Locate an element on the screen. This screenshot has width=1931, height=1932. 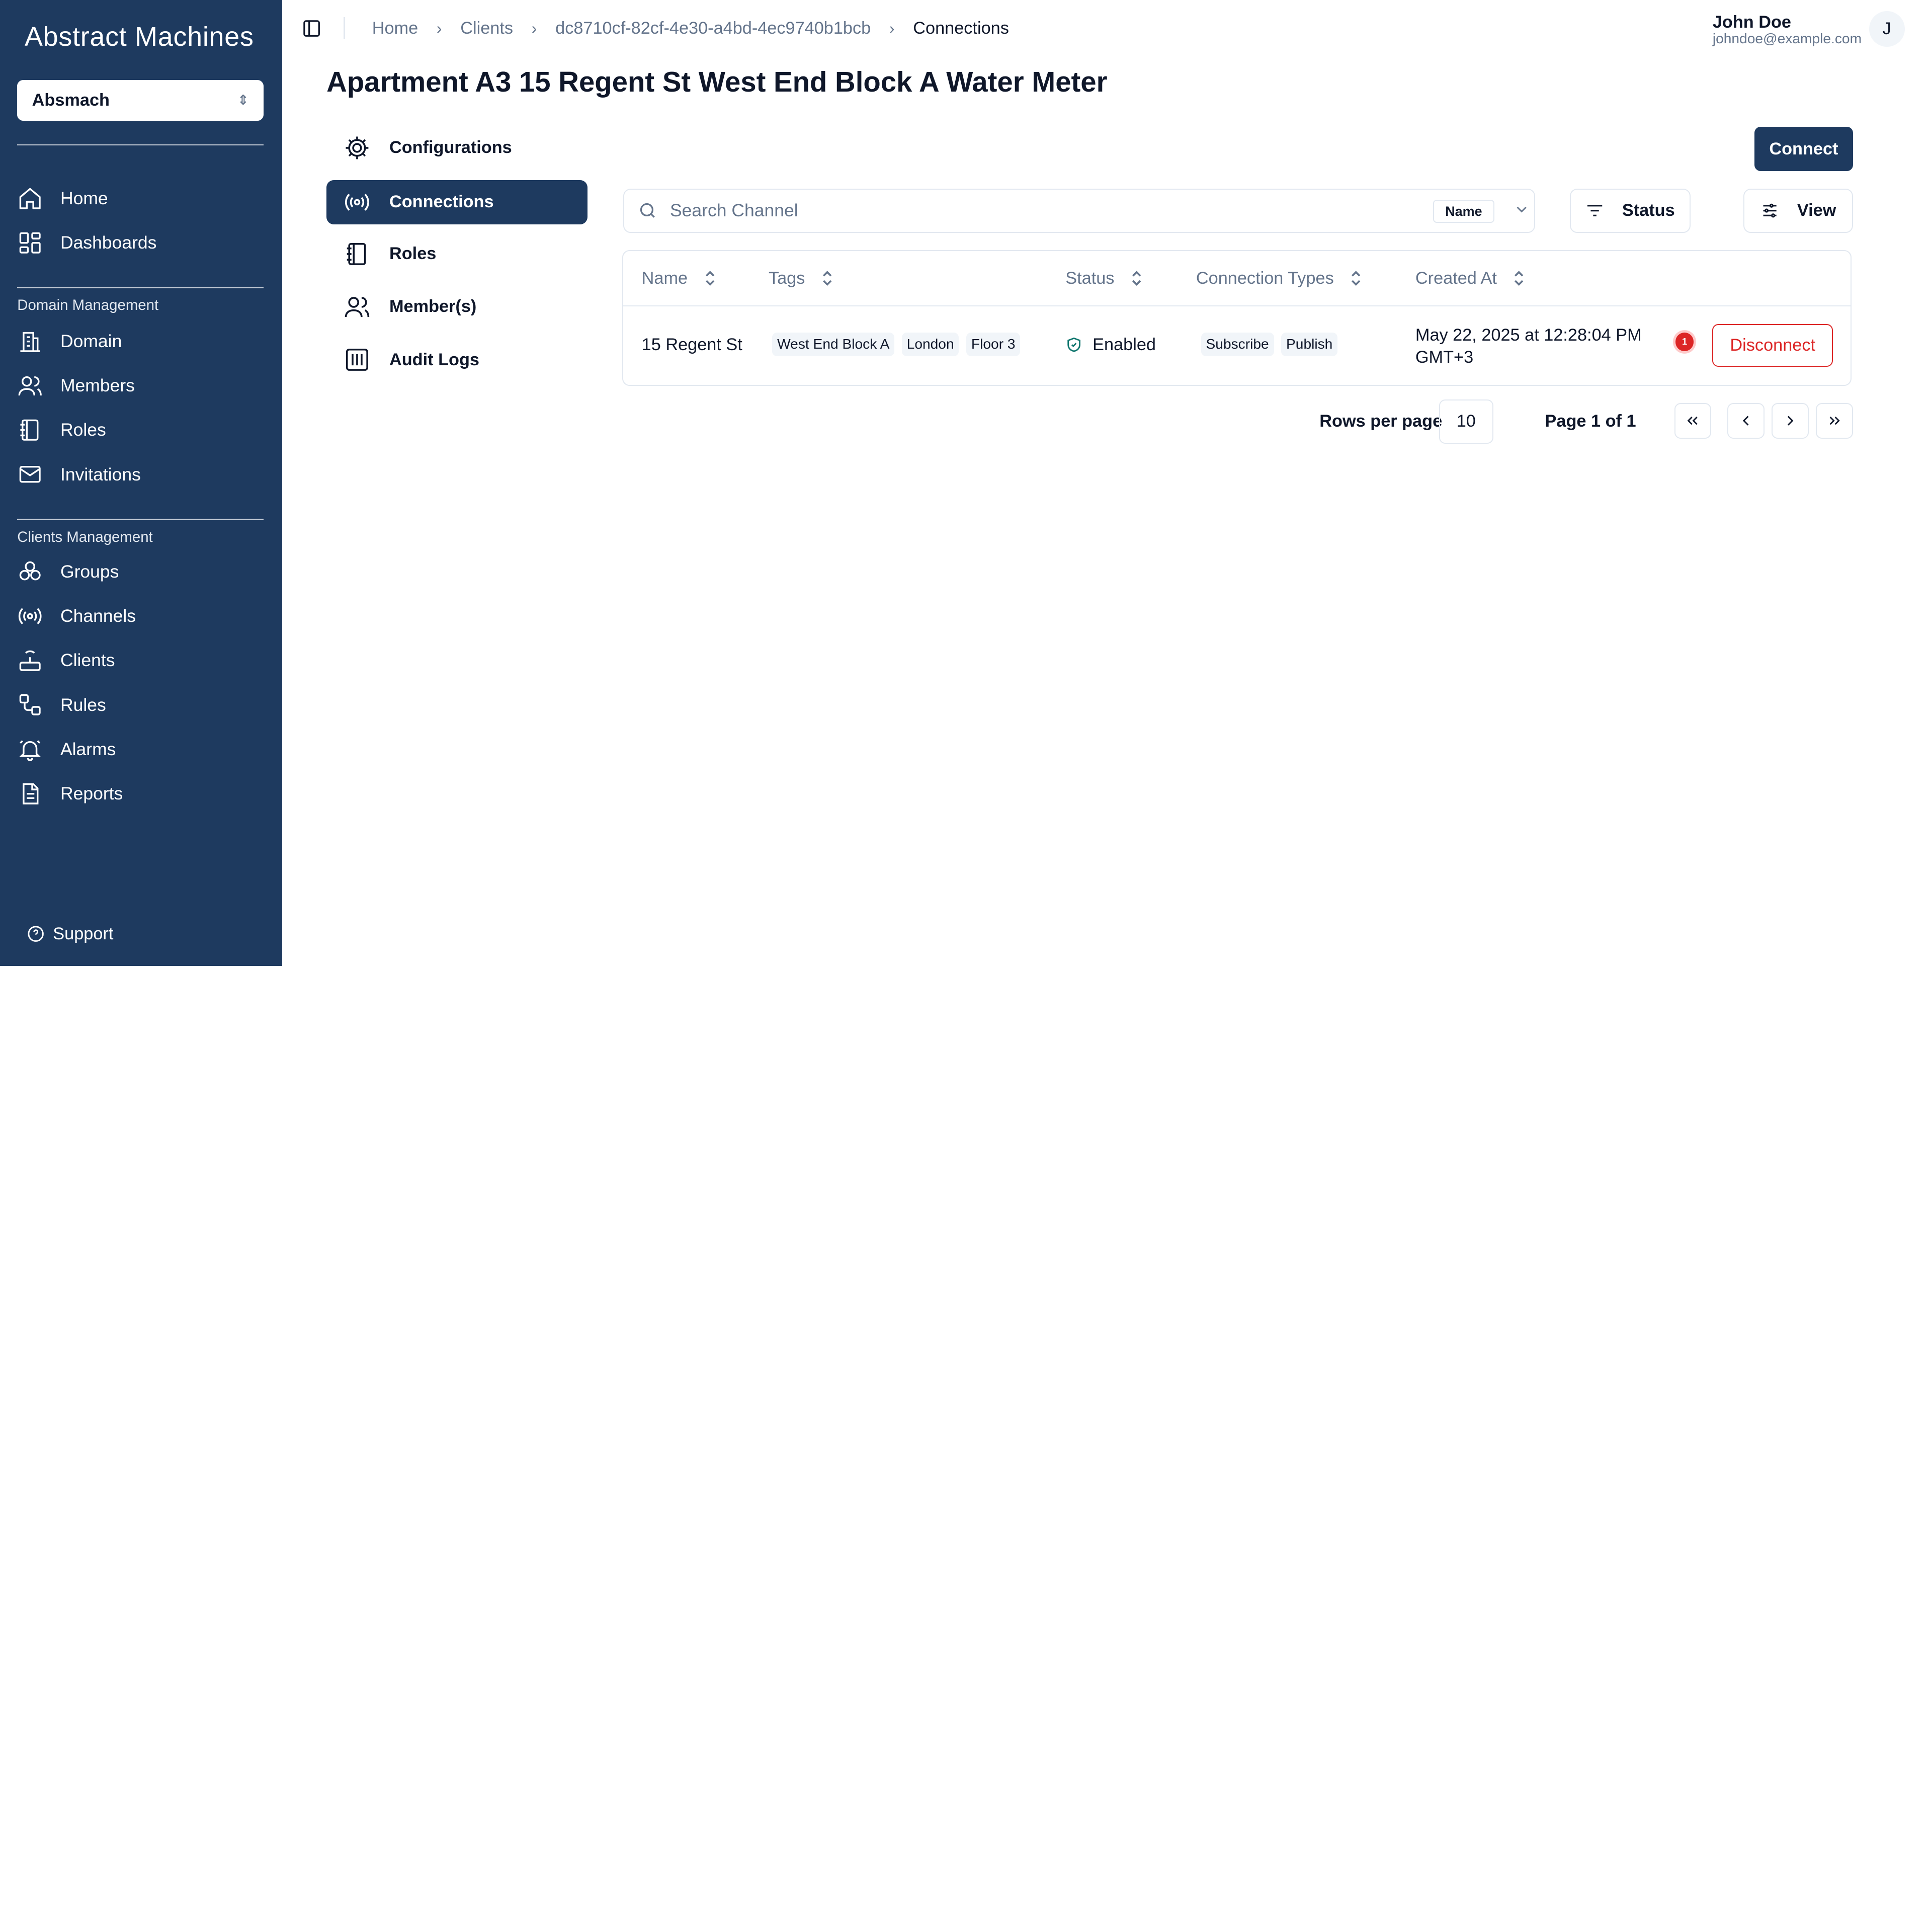
user-info: John Doe johndoe@example.com is located at coordinates (1788, 30).